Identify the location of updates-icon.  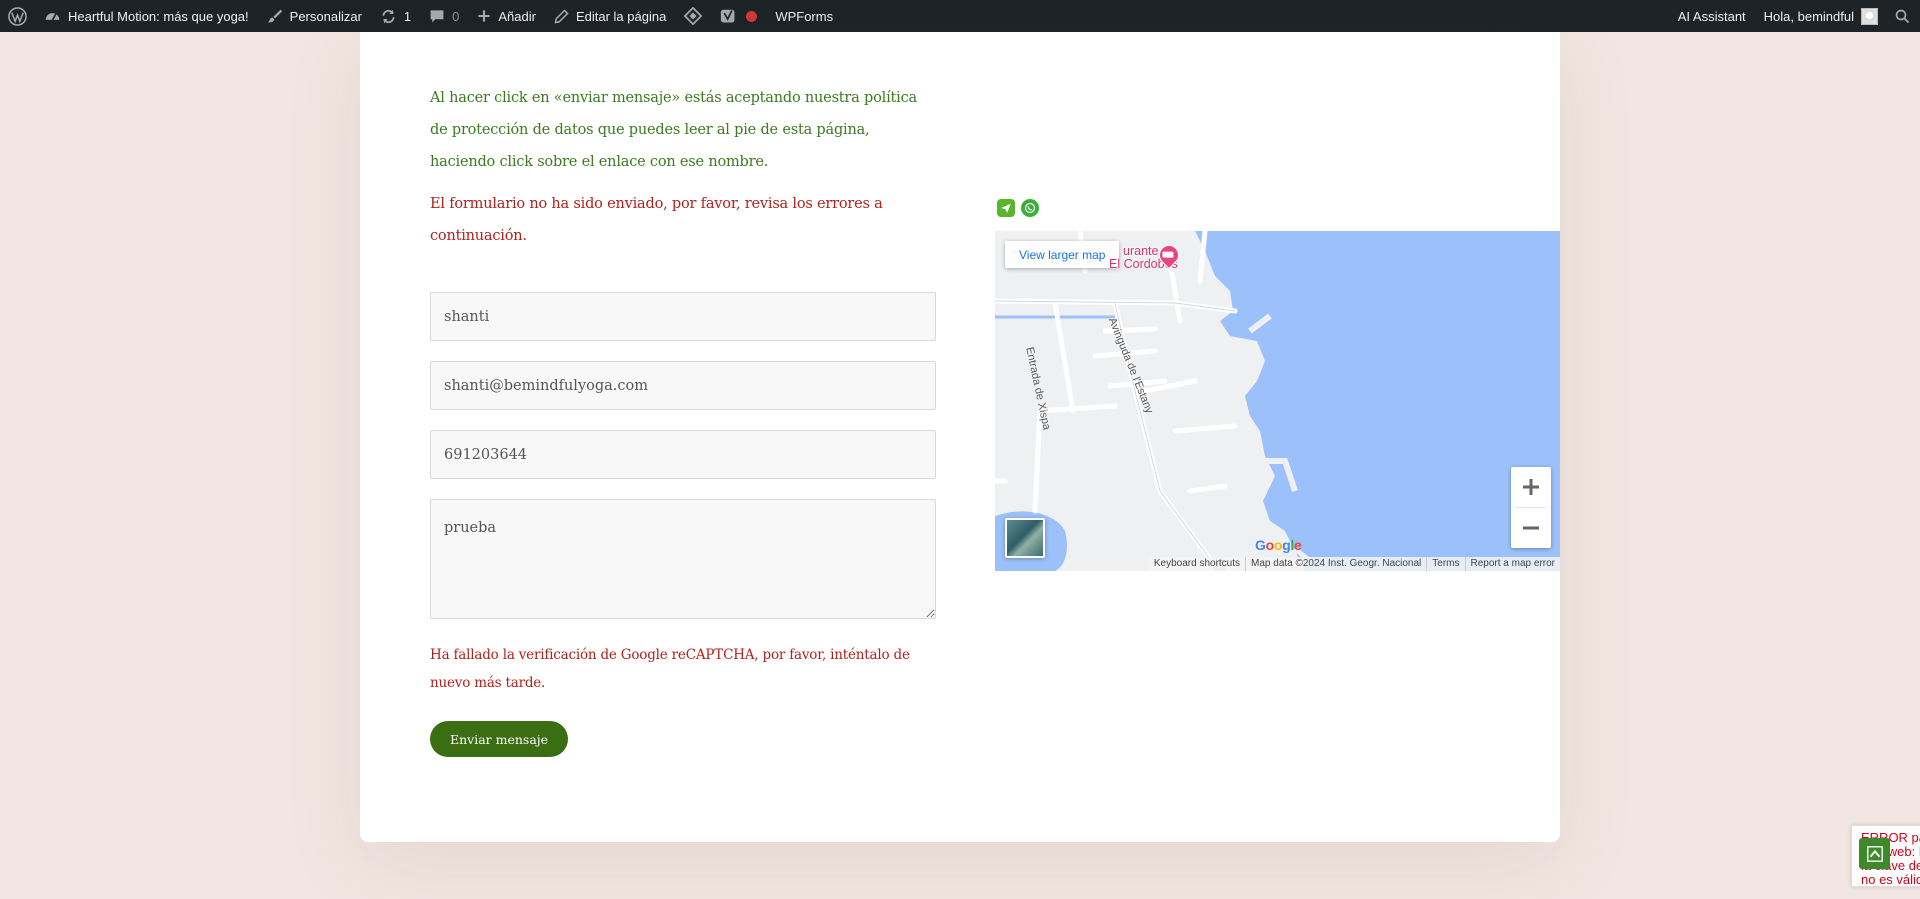
(388, 16).